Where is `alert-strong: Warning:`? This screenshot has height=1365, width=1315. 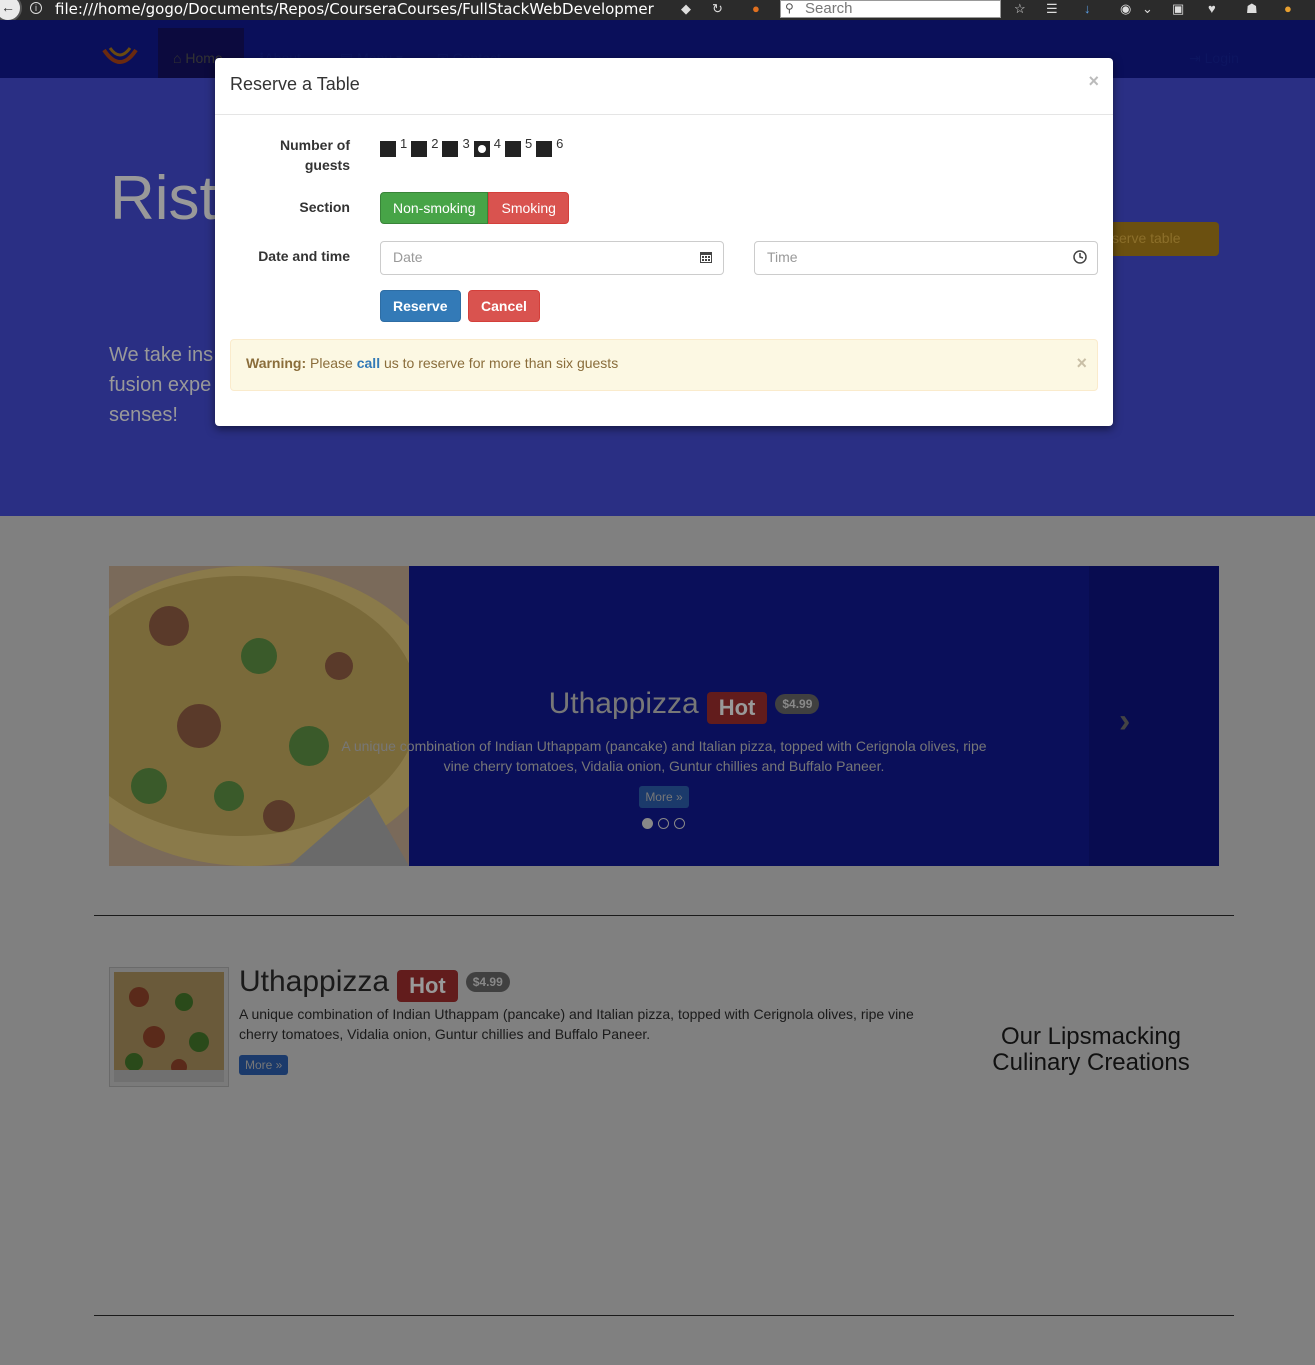 alert-strong: Warning: is located at coordinates (276, 363).